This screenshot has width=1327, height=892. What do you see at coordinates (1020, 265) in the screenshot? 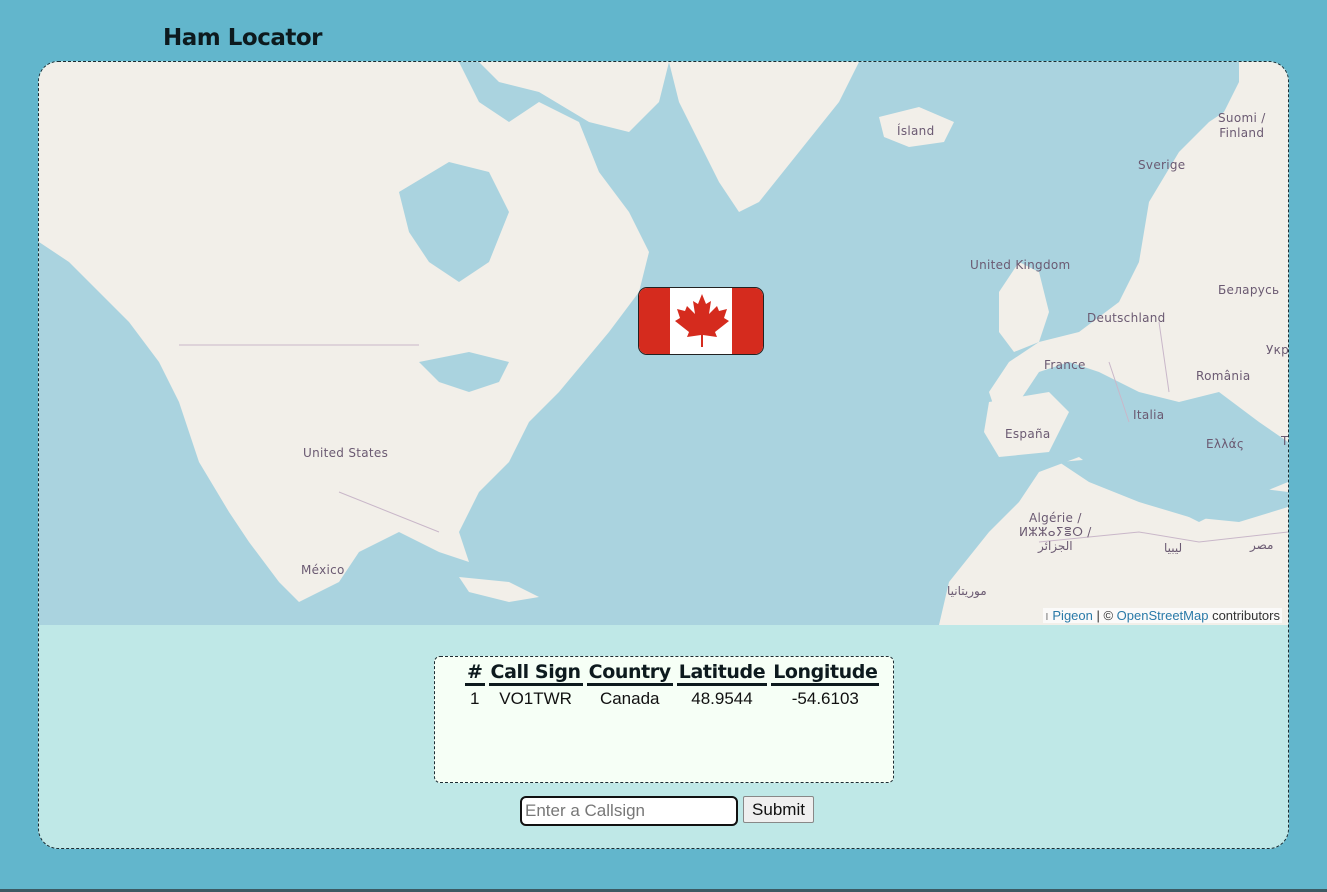
I see `map-label-united-kingdom: United Kingdom` at bounding box center [1020, 265].